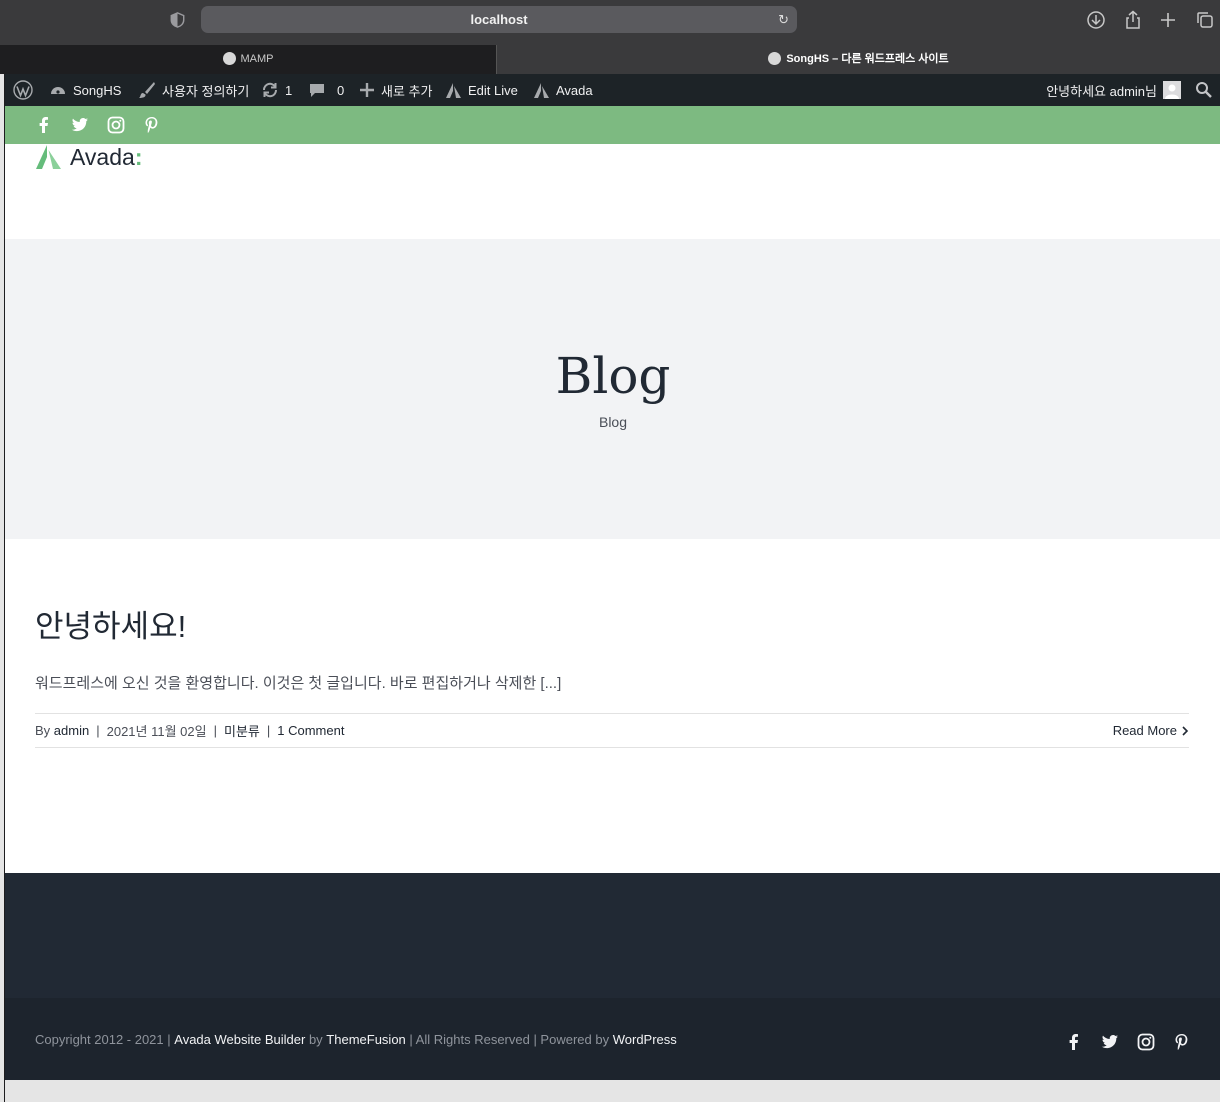  I want to click on category-link: 미분류, so click(242, 730).